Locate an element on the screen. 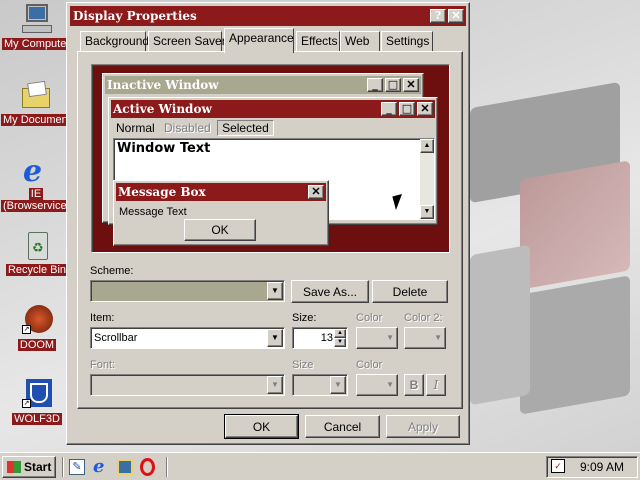 Image resolution: width=640 pixels, height=480 pixels. tab-background: Background is located at coordinates (114, 41).